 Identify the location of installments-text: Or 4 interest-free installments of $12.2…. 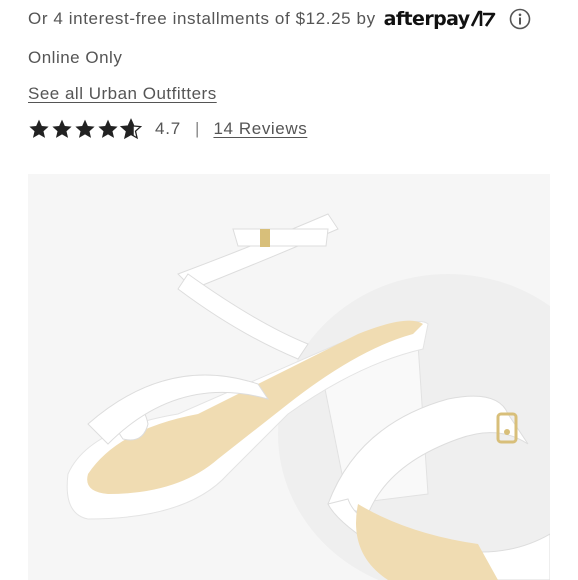
(202, 18).